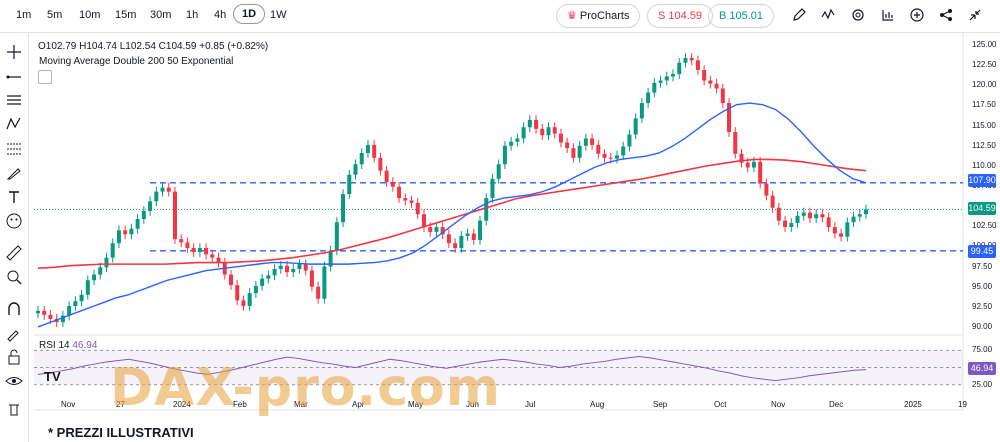 The image size is (1000, 442). Describe the element at coordinates (68, 345) in the screenshot. I see `rsi-legend: RSI 14 46.94` at that location.